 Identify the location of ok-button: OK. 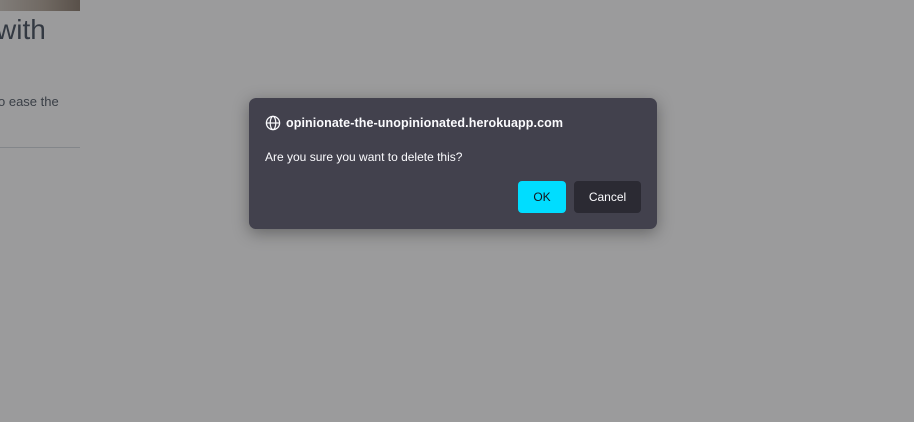
(542, 197).